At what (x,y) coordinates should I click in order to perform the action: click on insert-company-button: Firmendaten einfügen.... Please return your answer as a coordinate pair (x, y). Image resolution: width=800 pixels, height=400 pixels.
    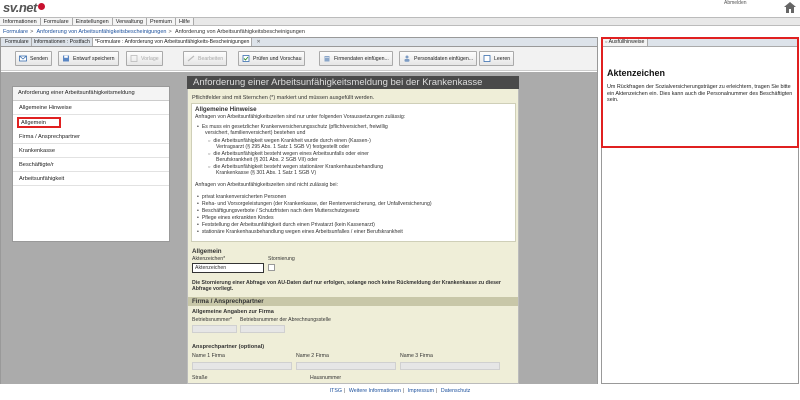
    Looking at the image, I should click on (356, 58).